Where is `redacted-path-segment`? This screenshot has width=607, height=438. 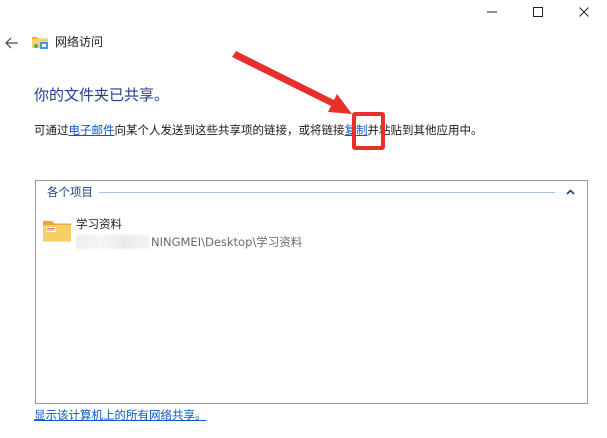
redacted-path-segment is located at coordinates (113, 242).